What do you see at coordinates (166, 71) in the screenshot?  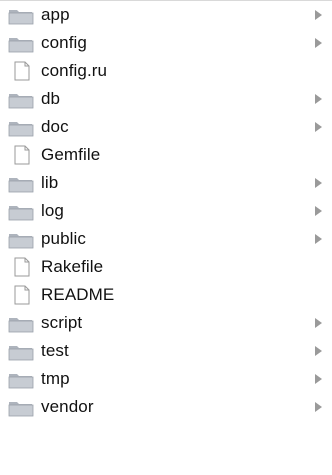 I see `list-item-config-ru: config.ru` at bounding box center [166, 71].